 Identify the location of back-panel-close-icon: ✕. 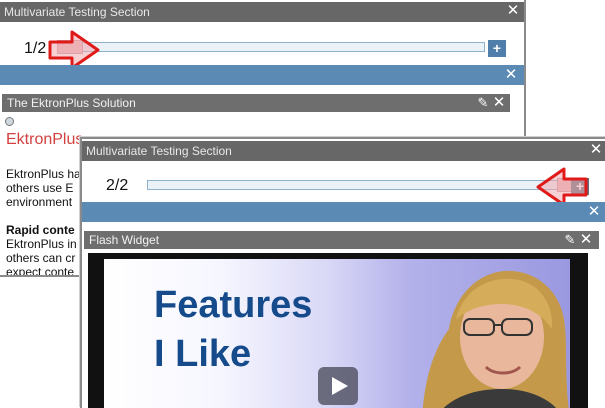
(513, 10).